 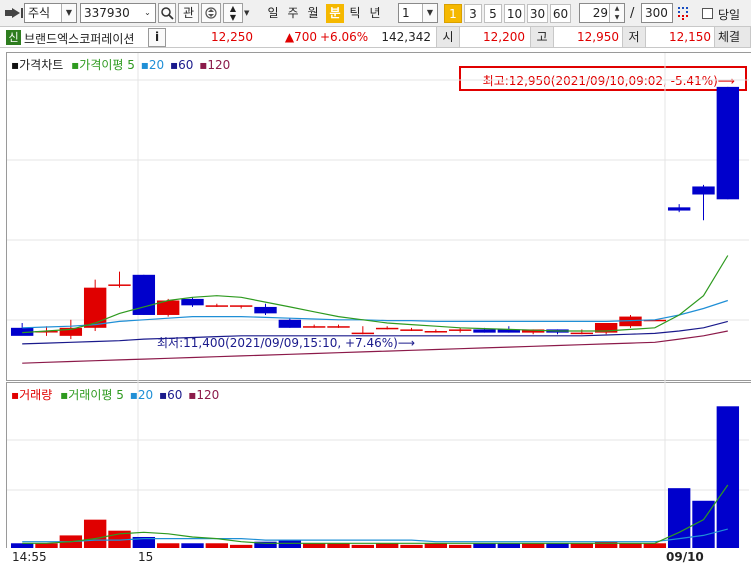 I want to click on low-label: 저, so click(x=634, y=37).